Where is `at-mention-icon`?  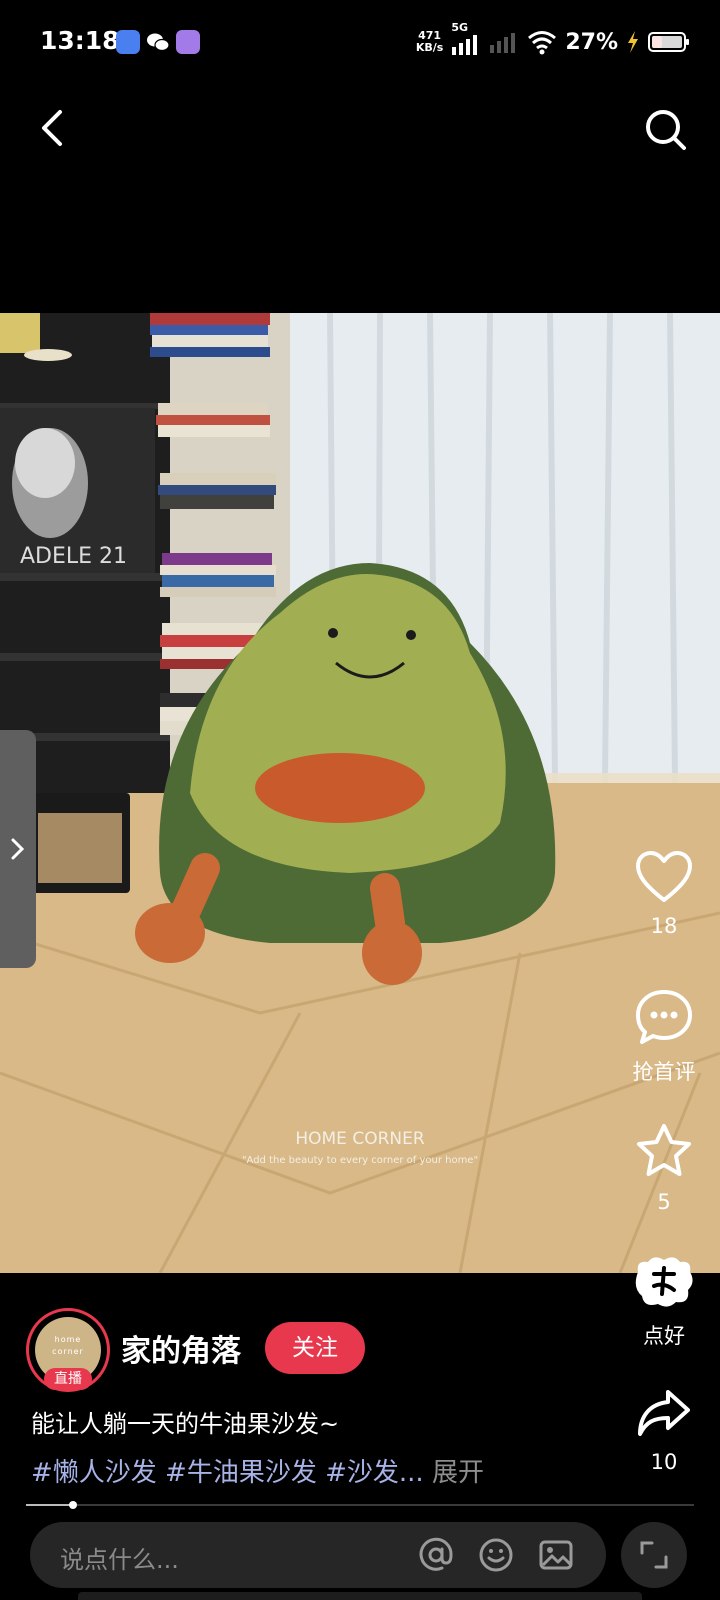
at-mention-icon is located at coordinates (436, 1555).